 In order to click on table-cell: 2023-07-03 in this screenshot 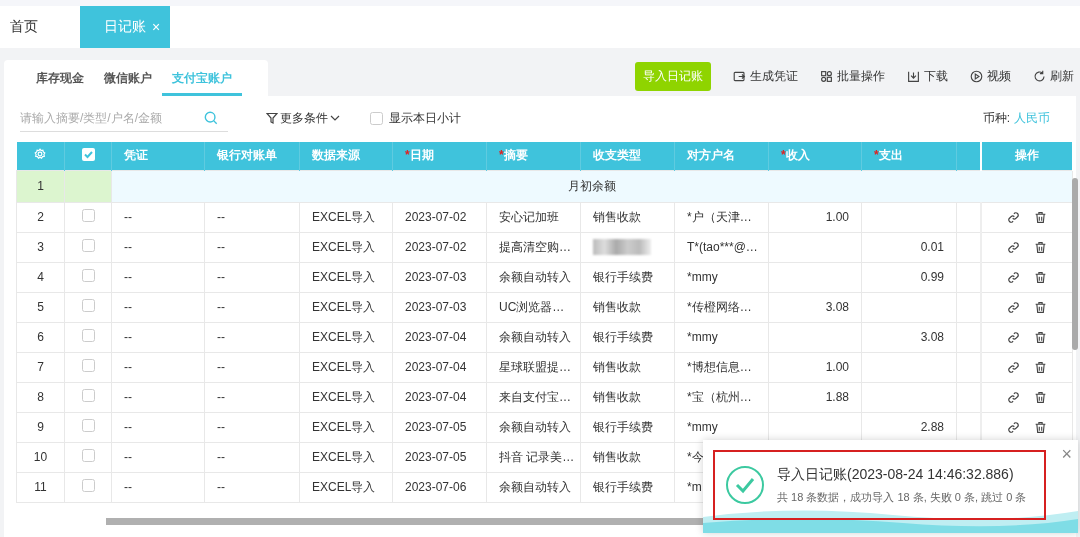, I will do `click(436, 277)`.